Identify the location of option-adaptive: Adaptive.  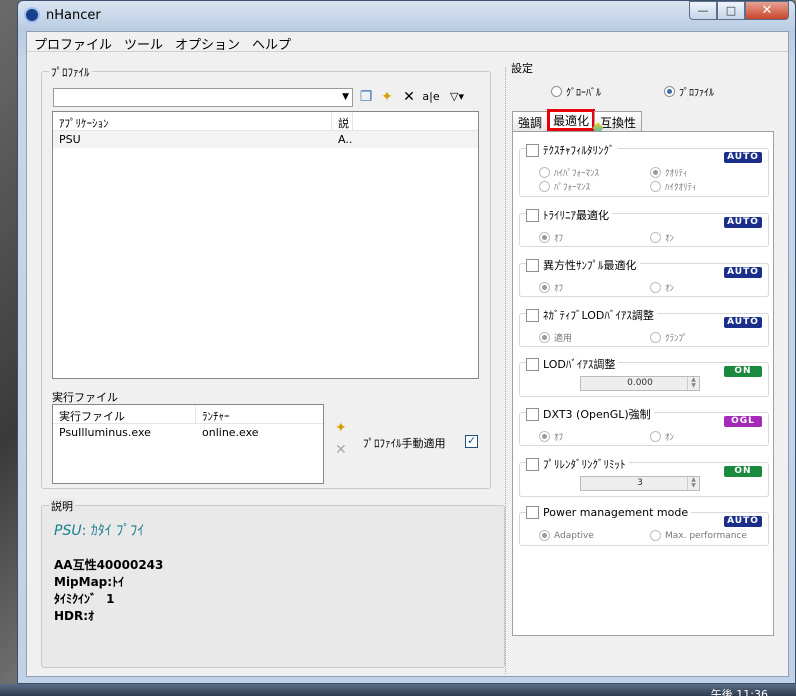
(566, 535).